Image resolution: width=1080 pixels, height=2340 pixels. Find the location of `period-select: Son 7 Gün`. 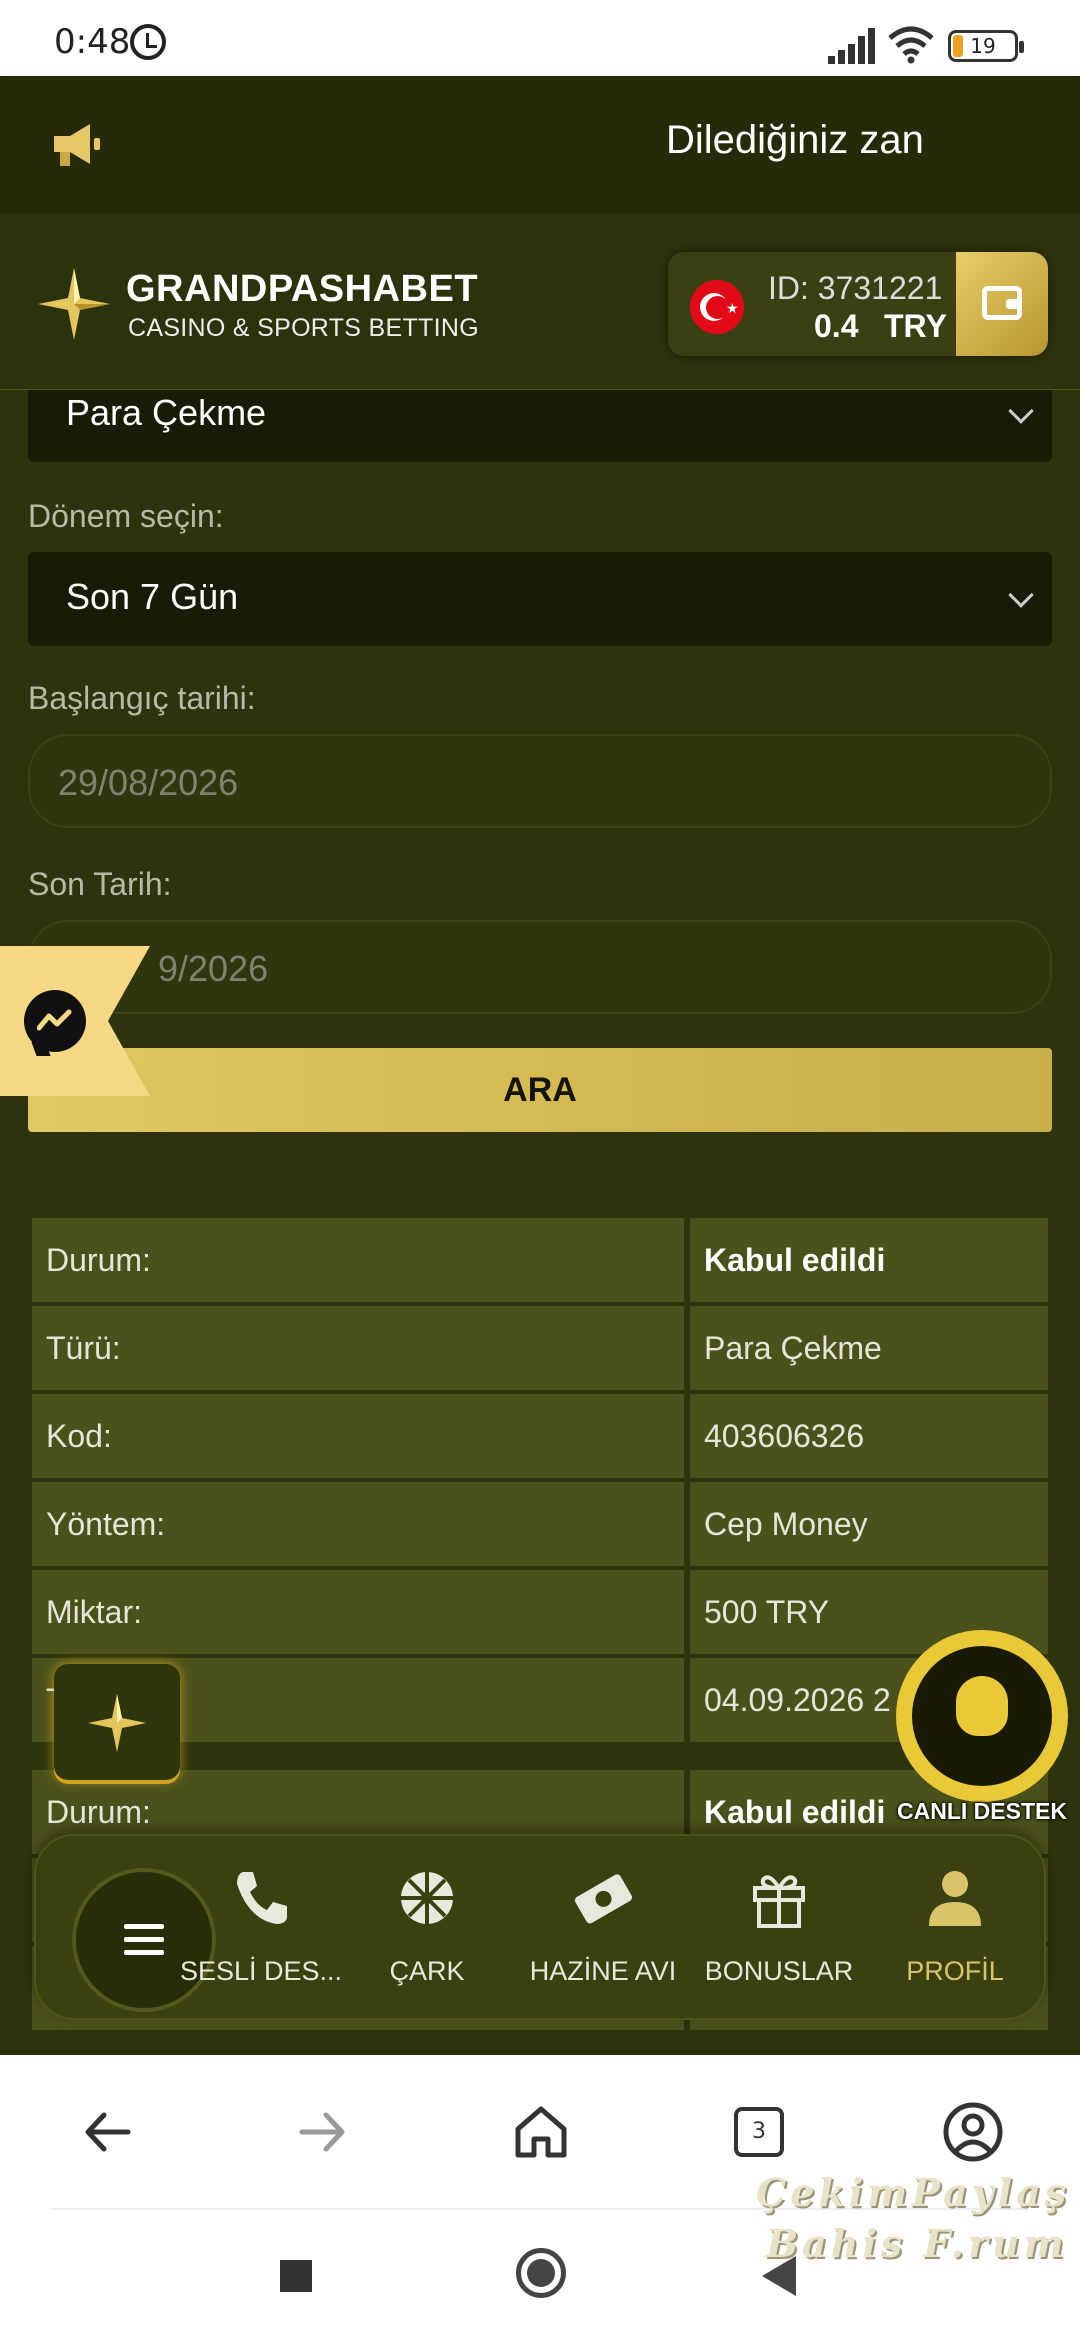

period-select: Son 7 Gün is located at coordinates (540, 599).